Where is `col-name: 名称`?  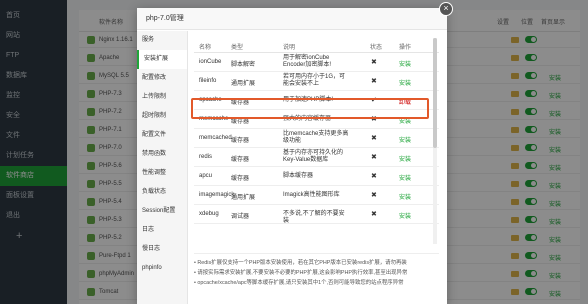 col-name: 名称 is located at coordinates (205, 48).